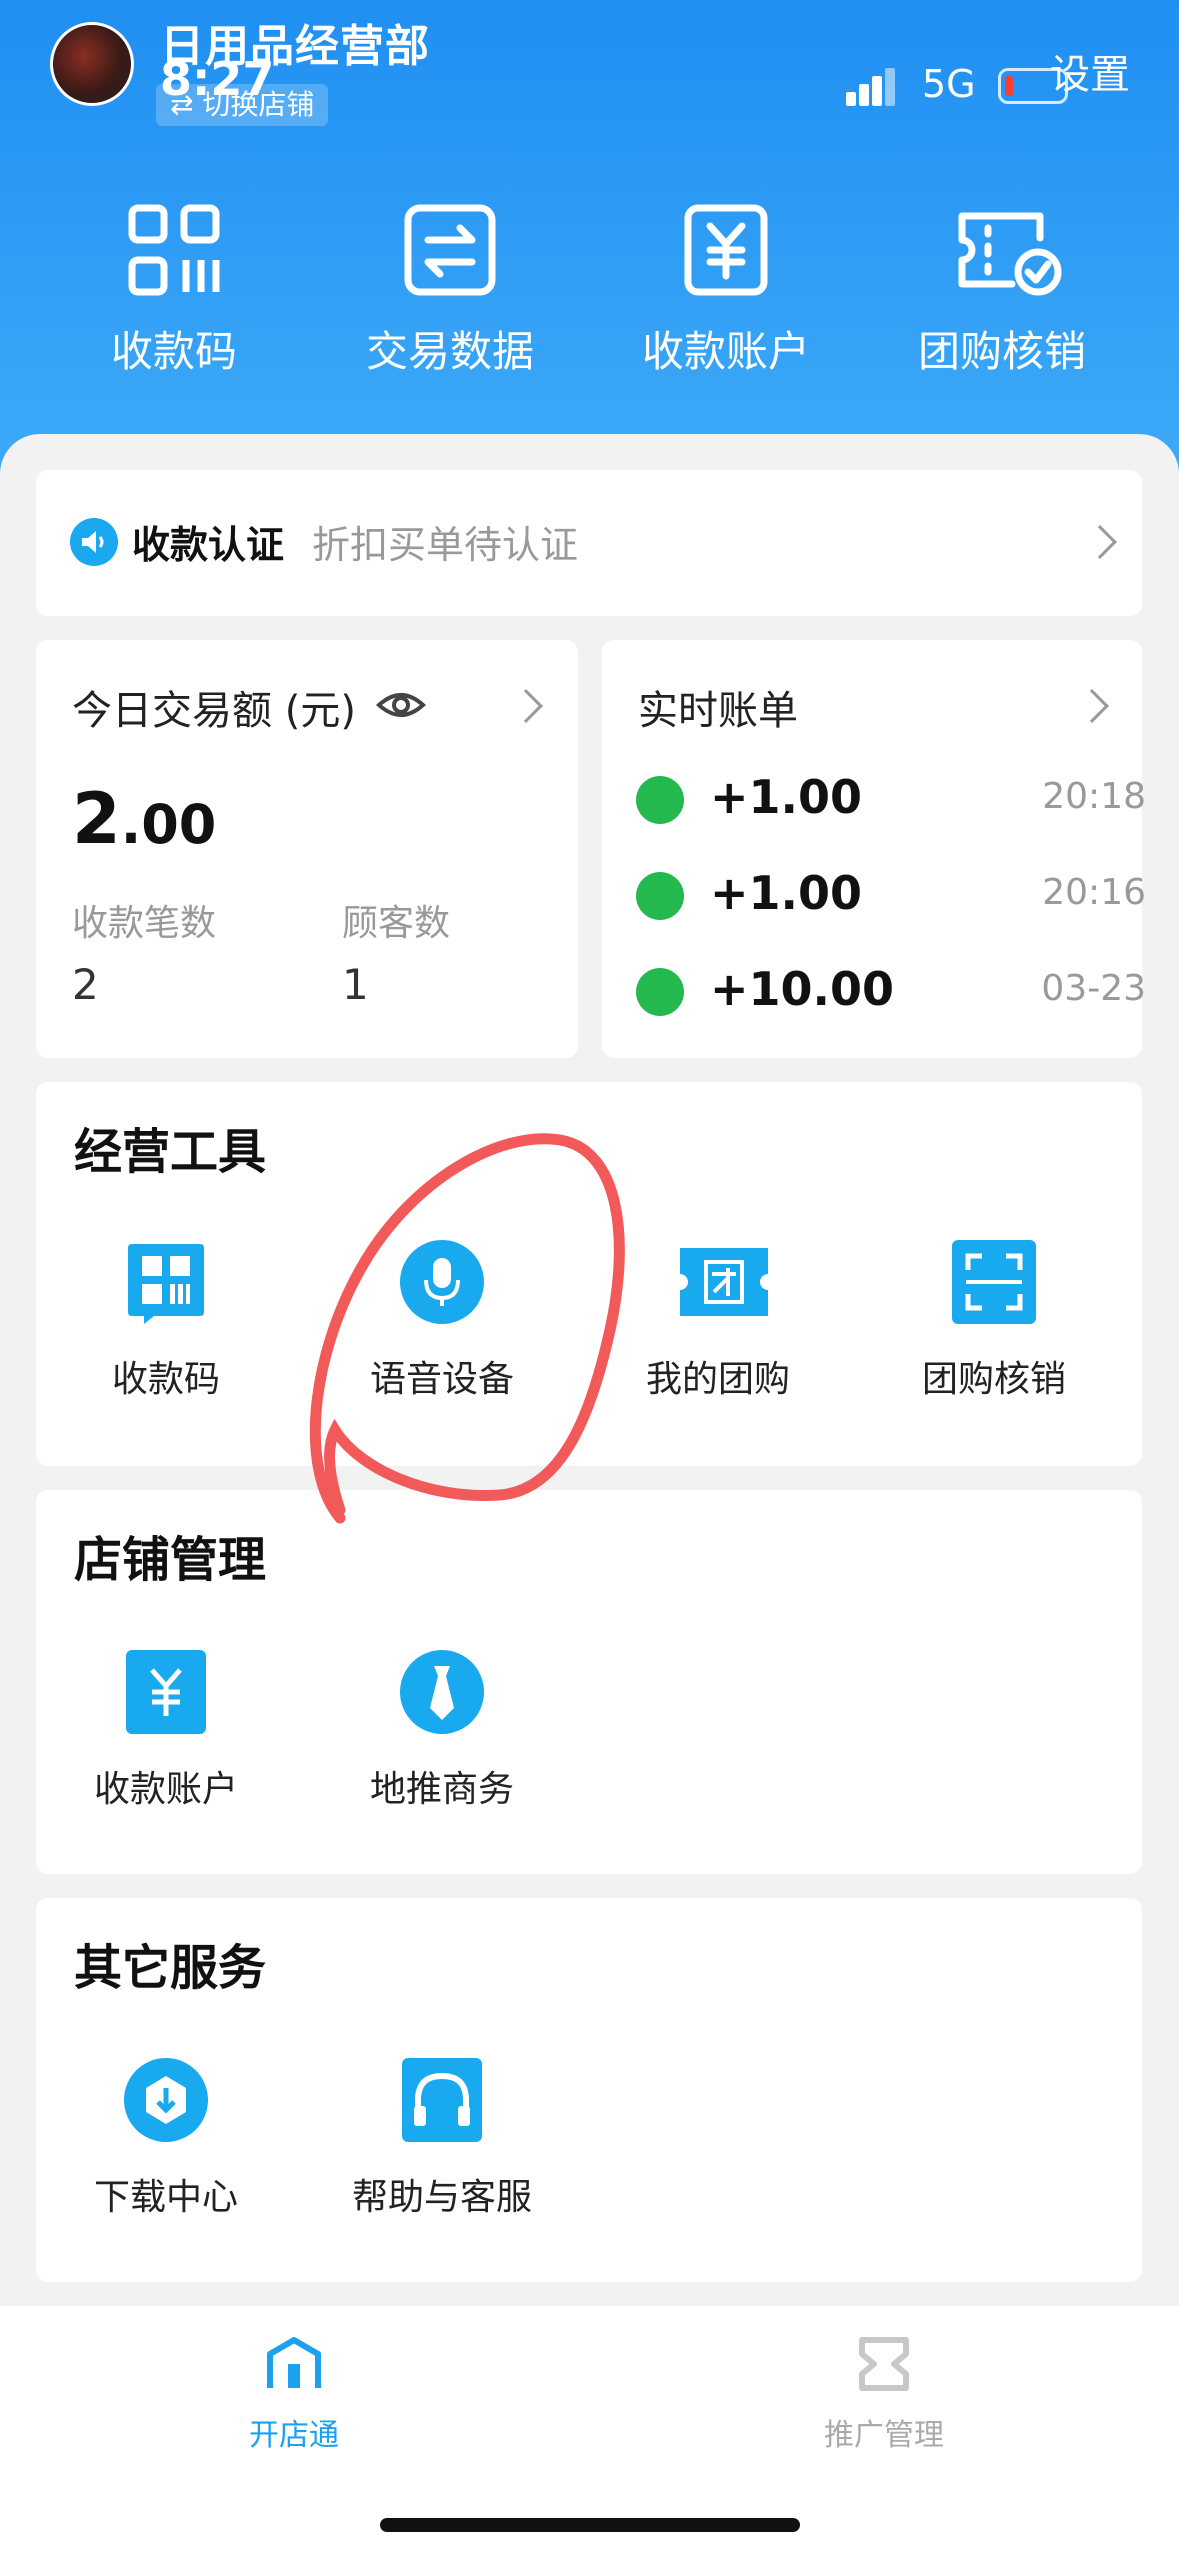 Image resolution: width=1179 pixels, height=2556 pixels. What do you see at coordinates (166, 2100) in the screenshot?
I see `download-icon` at bounding box center [166, 2100].